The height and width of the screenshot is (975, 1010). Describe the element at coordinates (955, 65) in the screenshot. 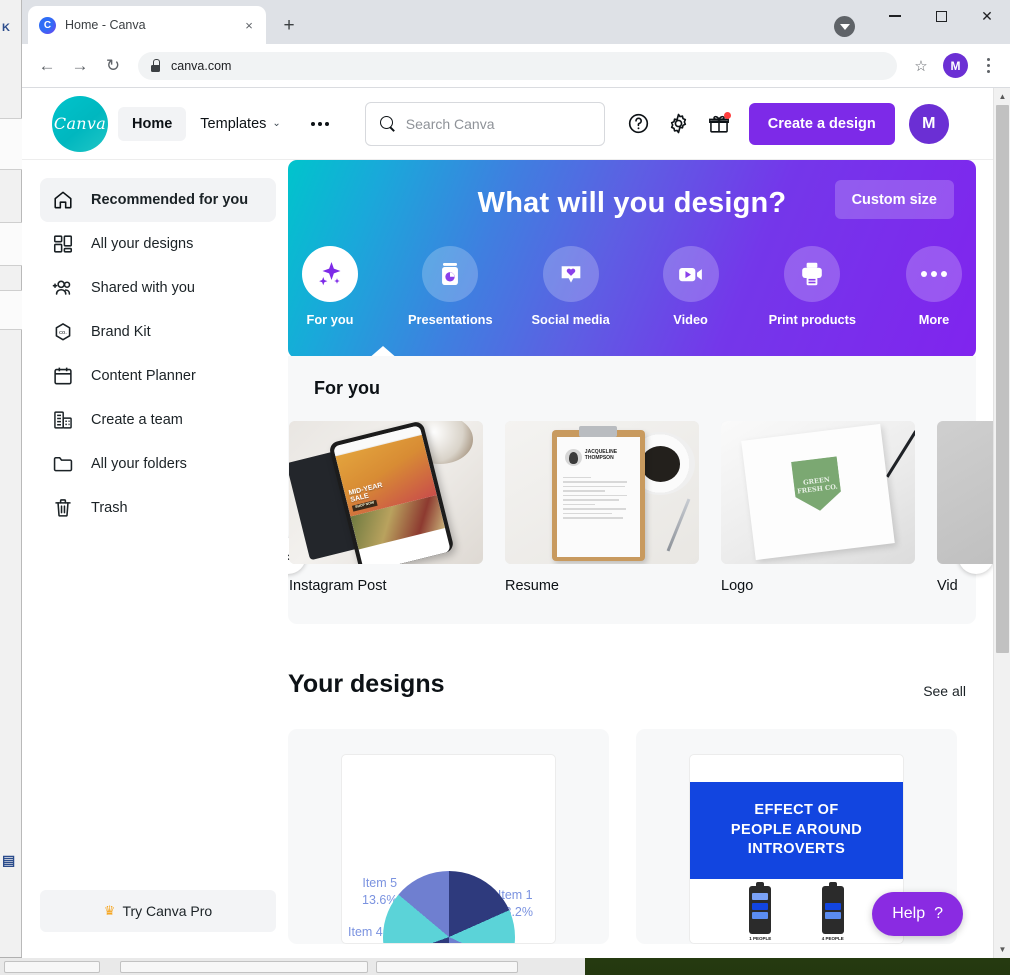

I see `browser-profile-avatar: M` at that location.